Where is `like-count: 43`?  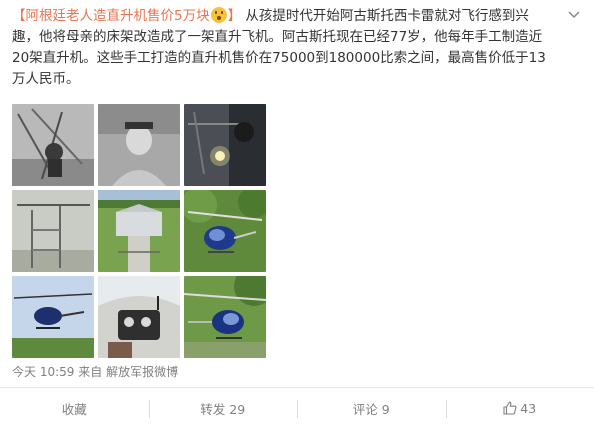
like-count: 43 is located at coordinates (528, 408).